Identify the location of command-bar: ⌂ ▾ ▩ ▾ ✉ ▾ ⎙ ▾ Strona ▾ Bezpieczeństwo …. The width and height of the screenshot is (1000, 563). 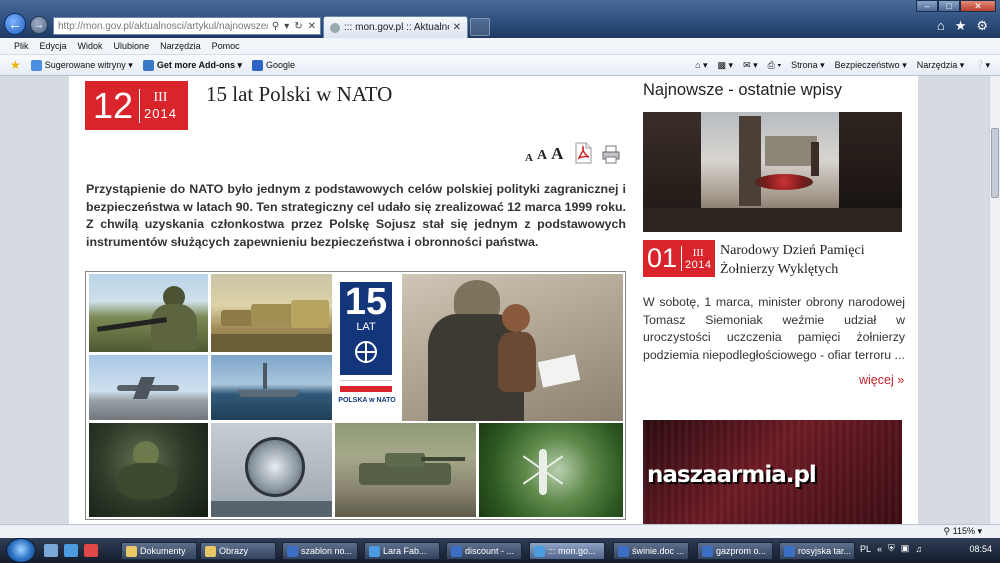
(842, 65).